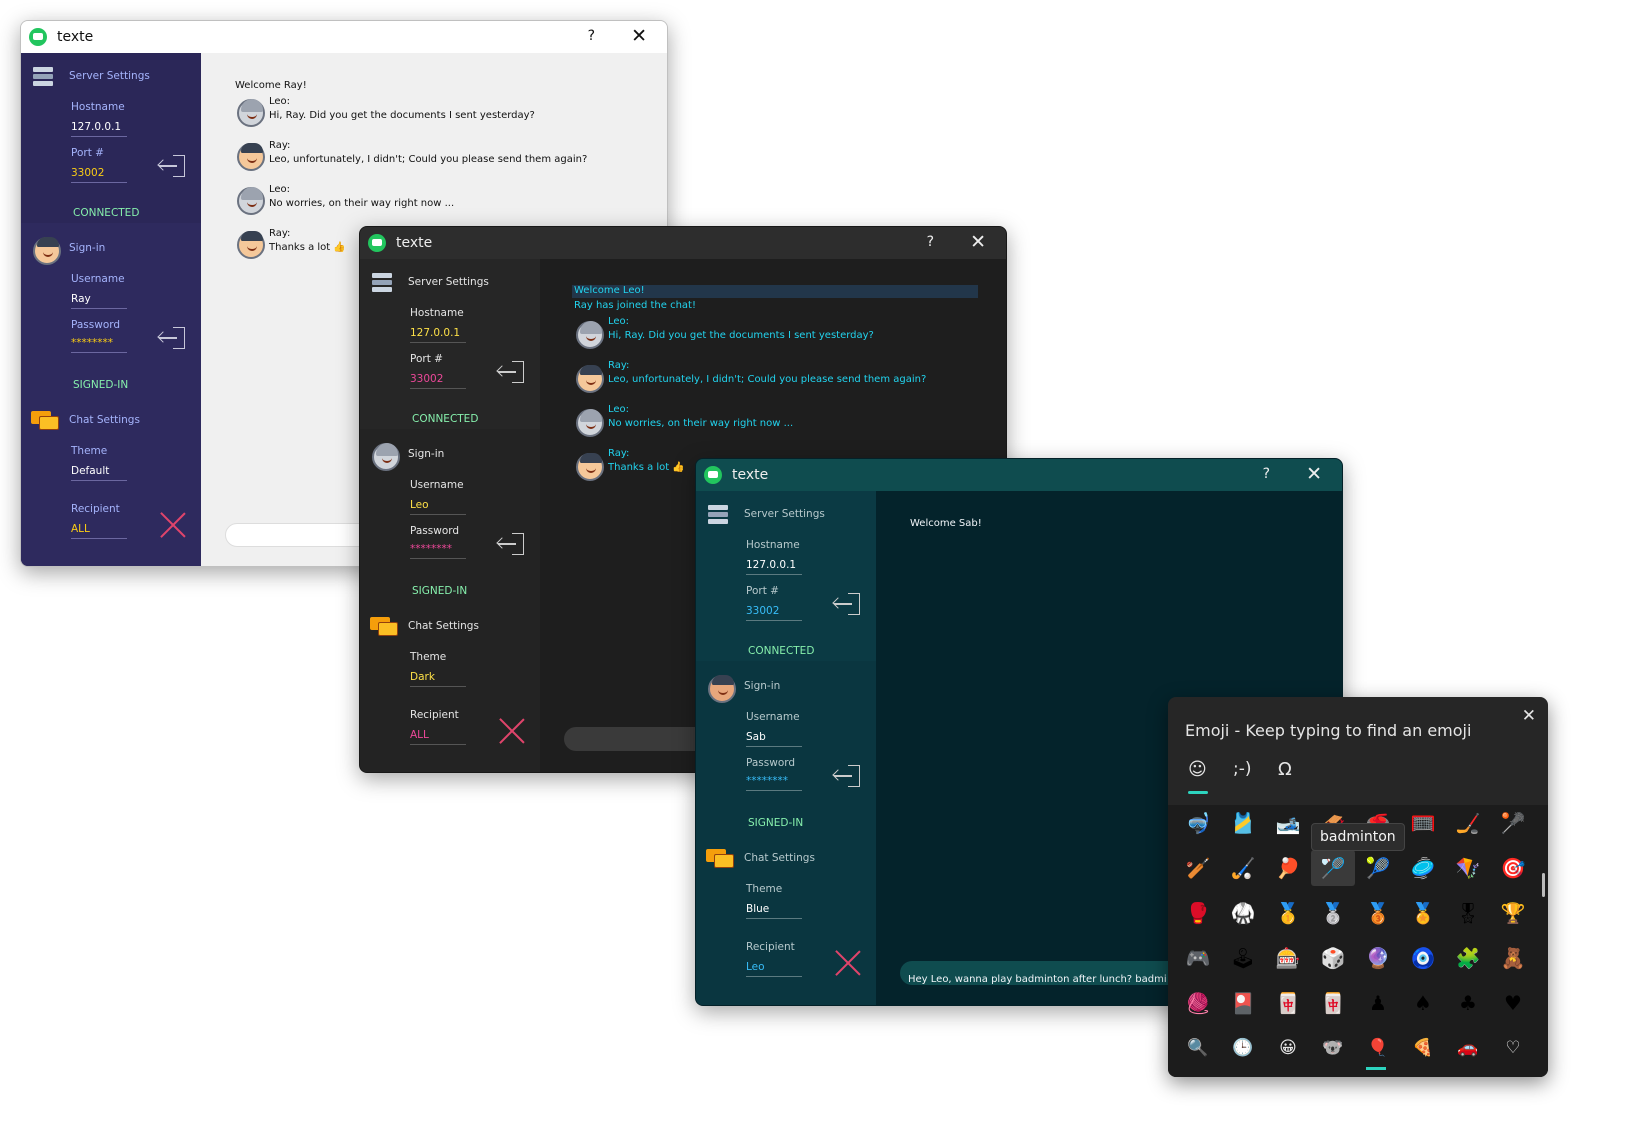 This screenshot has width=1634, height=1144. What do you see at coordinates (1288, 913) in the screenshot?
I see `emoji-cell: 🥇` at bounding box center [1288, 913].